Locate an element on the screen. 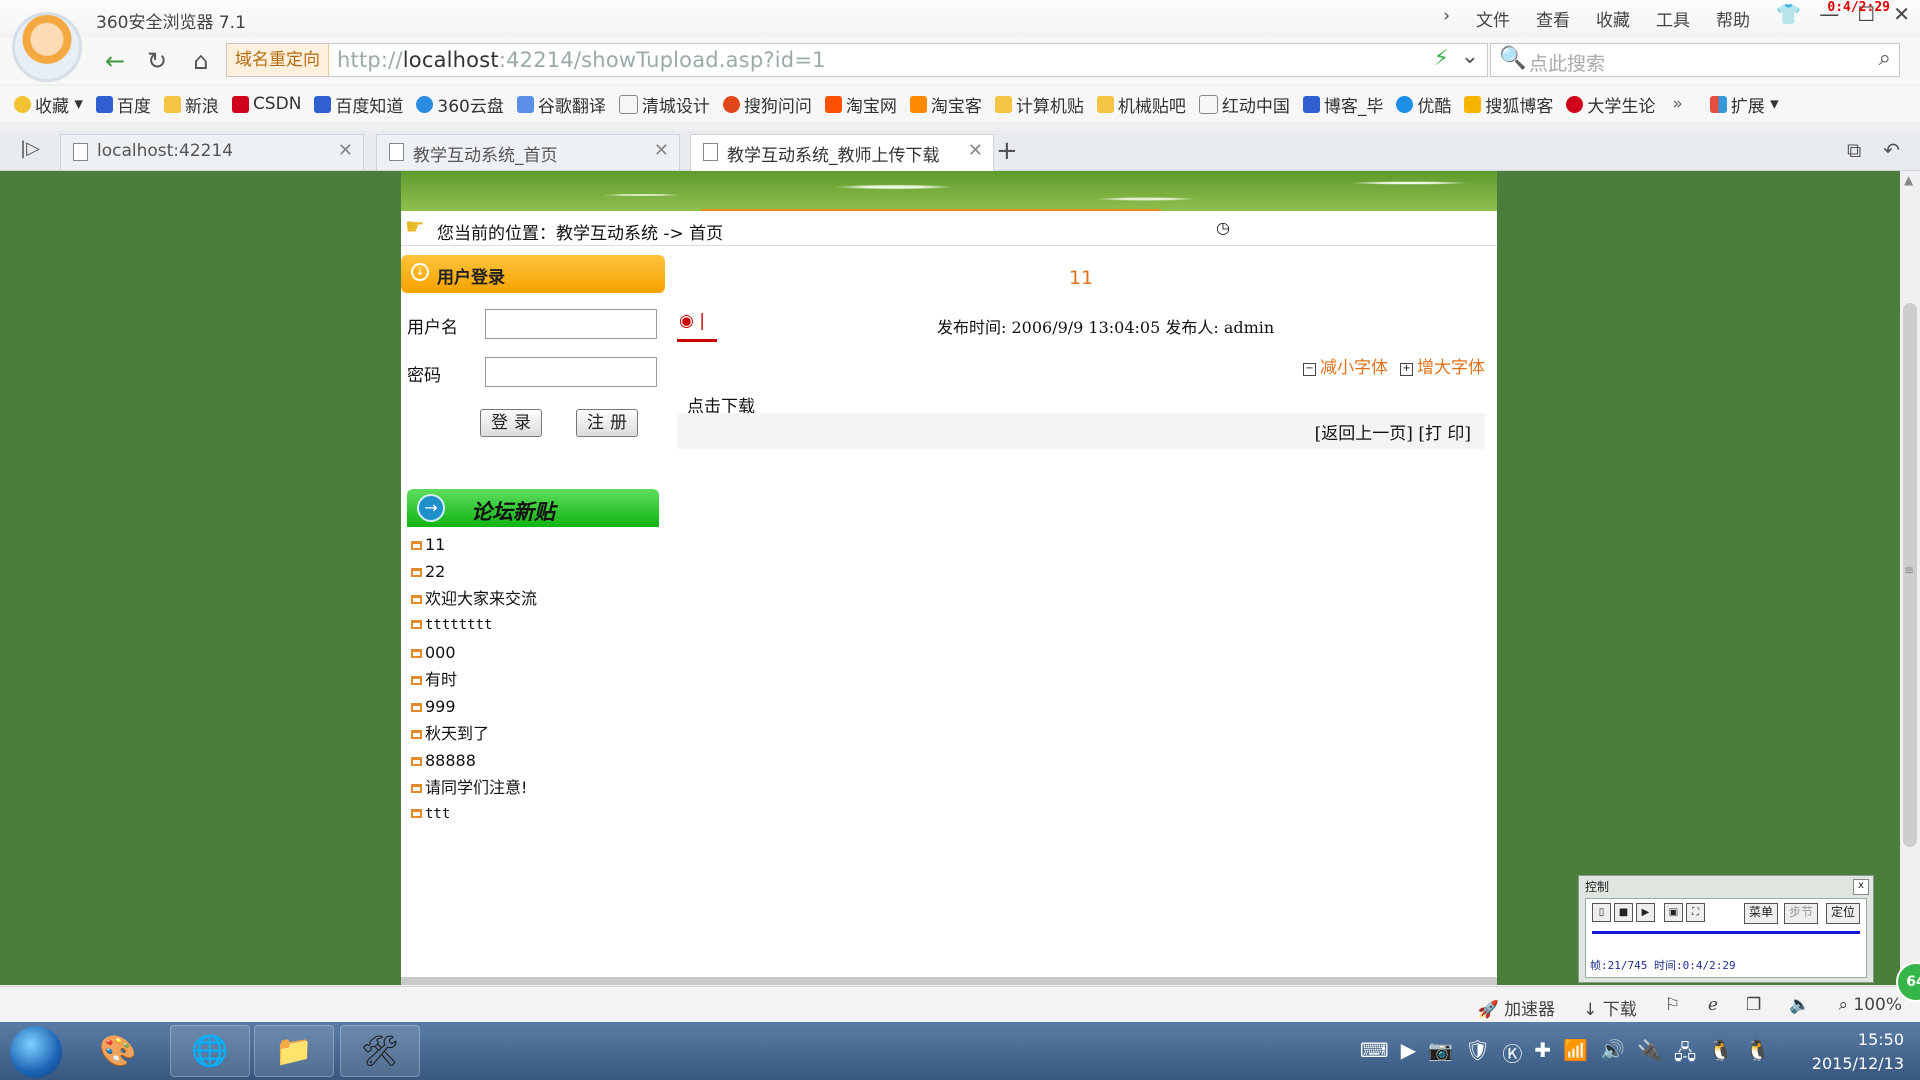  scroll-up-icon: ▲ is located at coordinates (1908, 180).